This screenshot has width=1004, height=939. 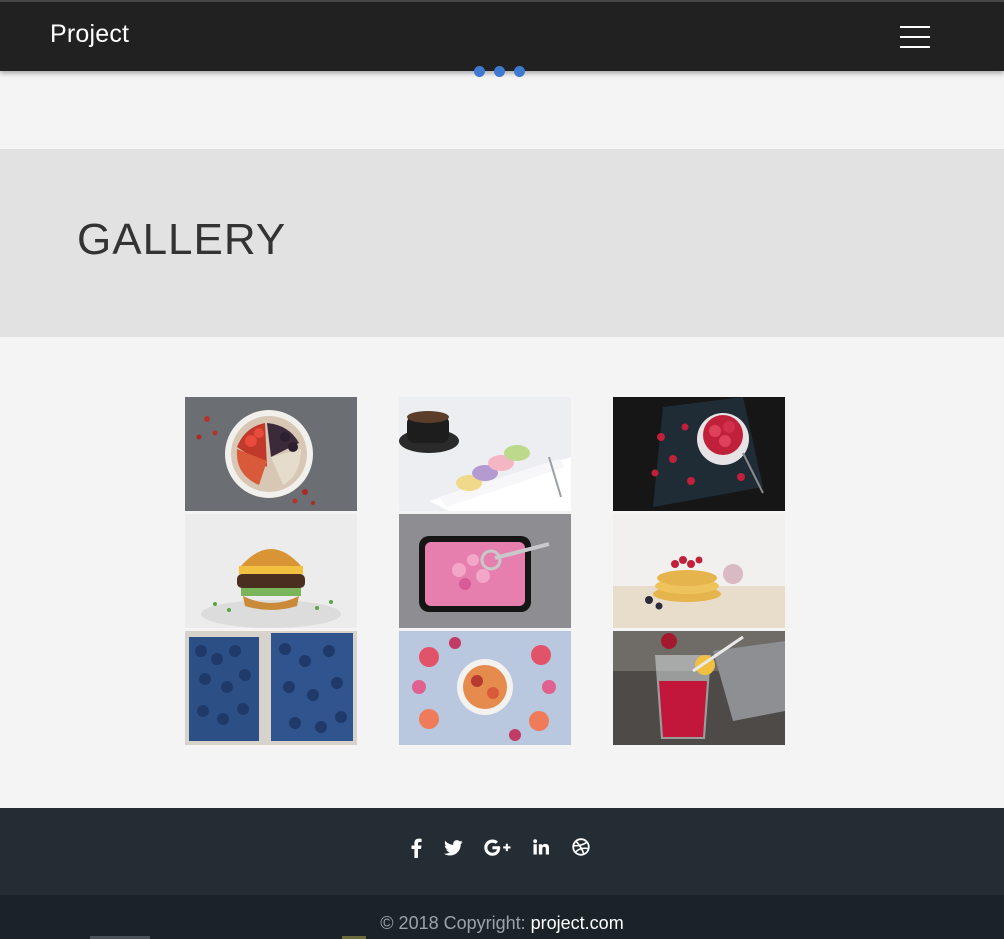 I want to click on footer-copyright-bar: © 2018 Copyright: project.com, so click(x=502, y=917).